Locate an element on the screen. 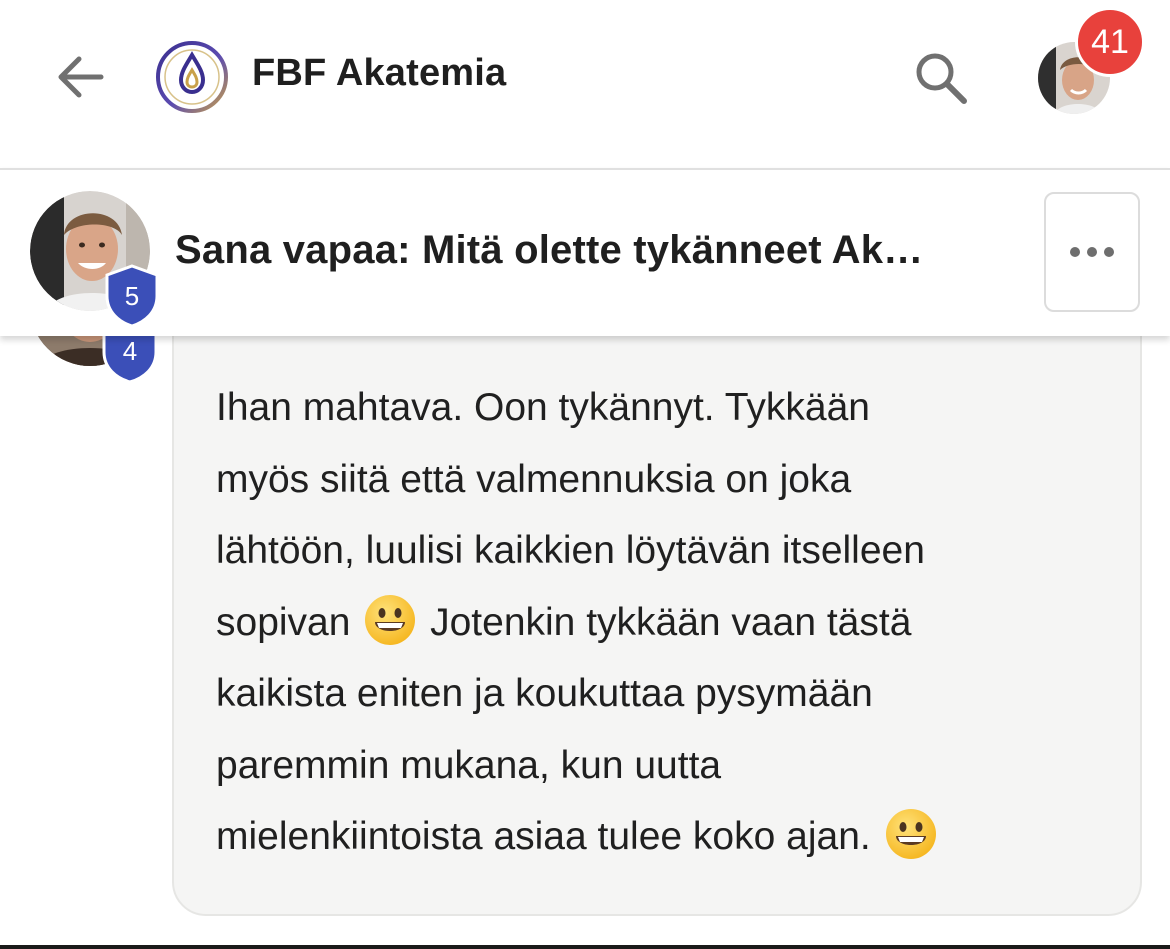 Image resolution: width=1170 pixels, height=949 pixels. ellipsis-icon is located at coordinates (1092, 252).